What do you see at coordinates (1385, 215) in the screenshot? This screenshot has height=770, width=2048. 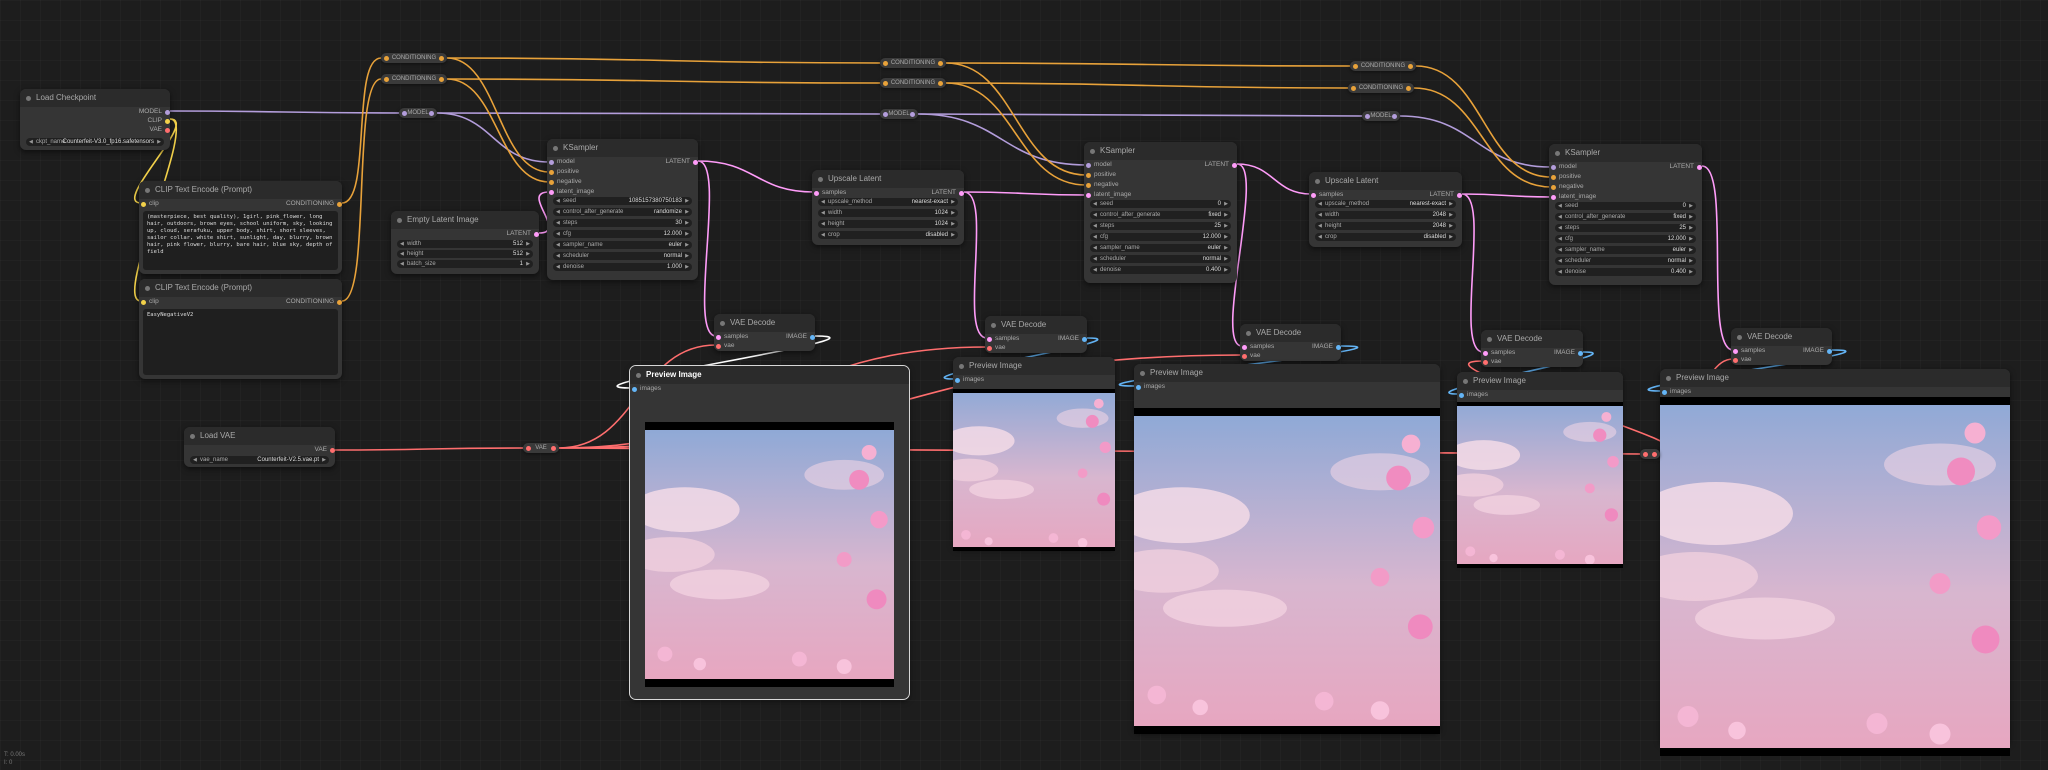 I see `width-widget: ◀ width 2048 ▶` at bounding box center [1385, 215].